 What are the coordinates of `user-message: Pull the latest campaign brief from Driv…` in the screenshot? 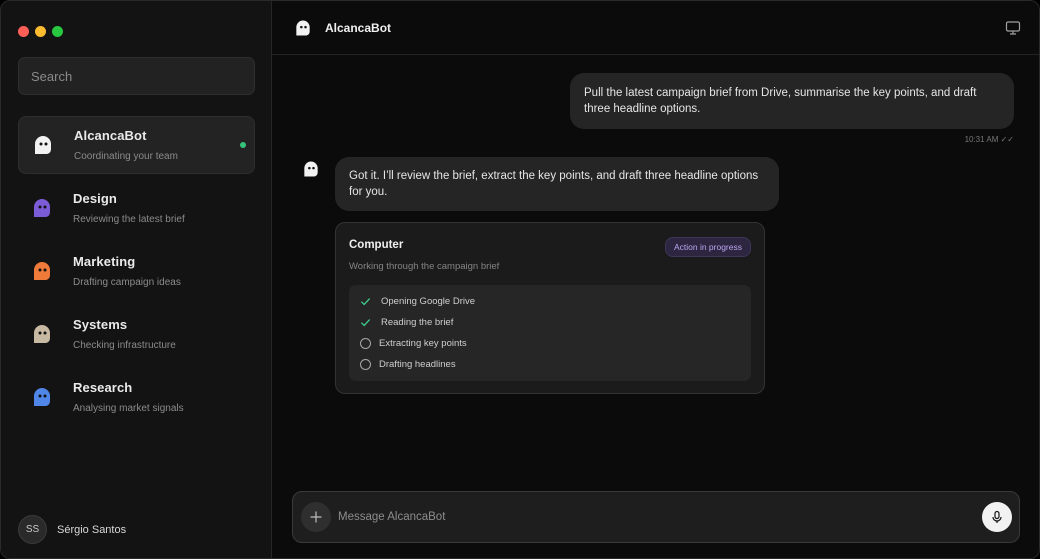 It's located at (792, 101).